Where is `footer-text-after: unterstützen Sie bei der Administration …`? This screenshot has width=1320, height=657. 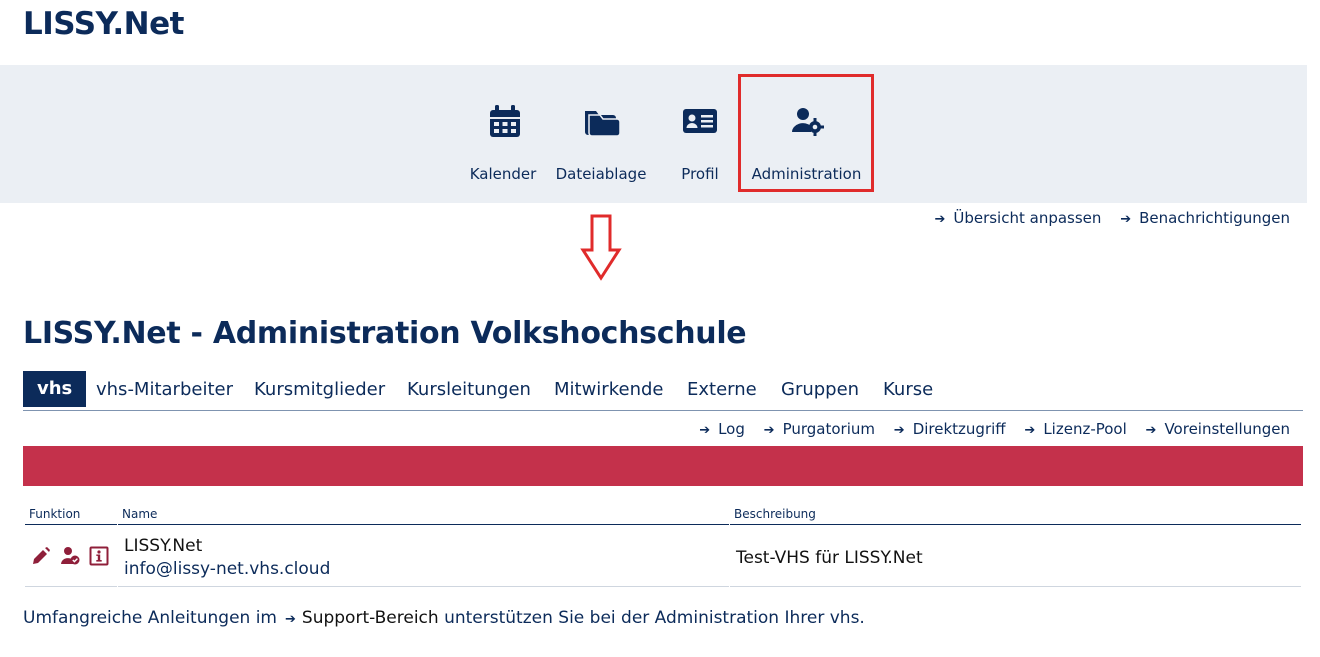
footer-text-after: unterstützen Sie bei der Administration … is located at coordinates (654, 618).